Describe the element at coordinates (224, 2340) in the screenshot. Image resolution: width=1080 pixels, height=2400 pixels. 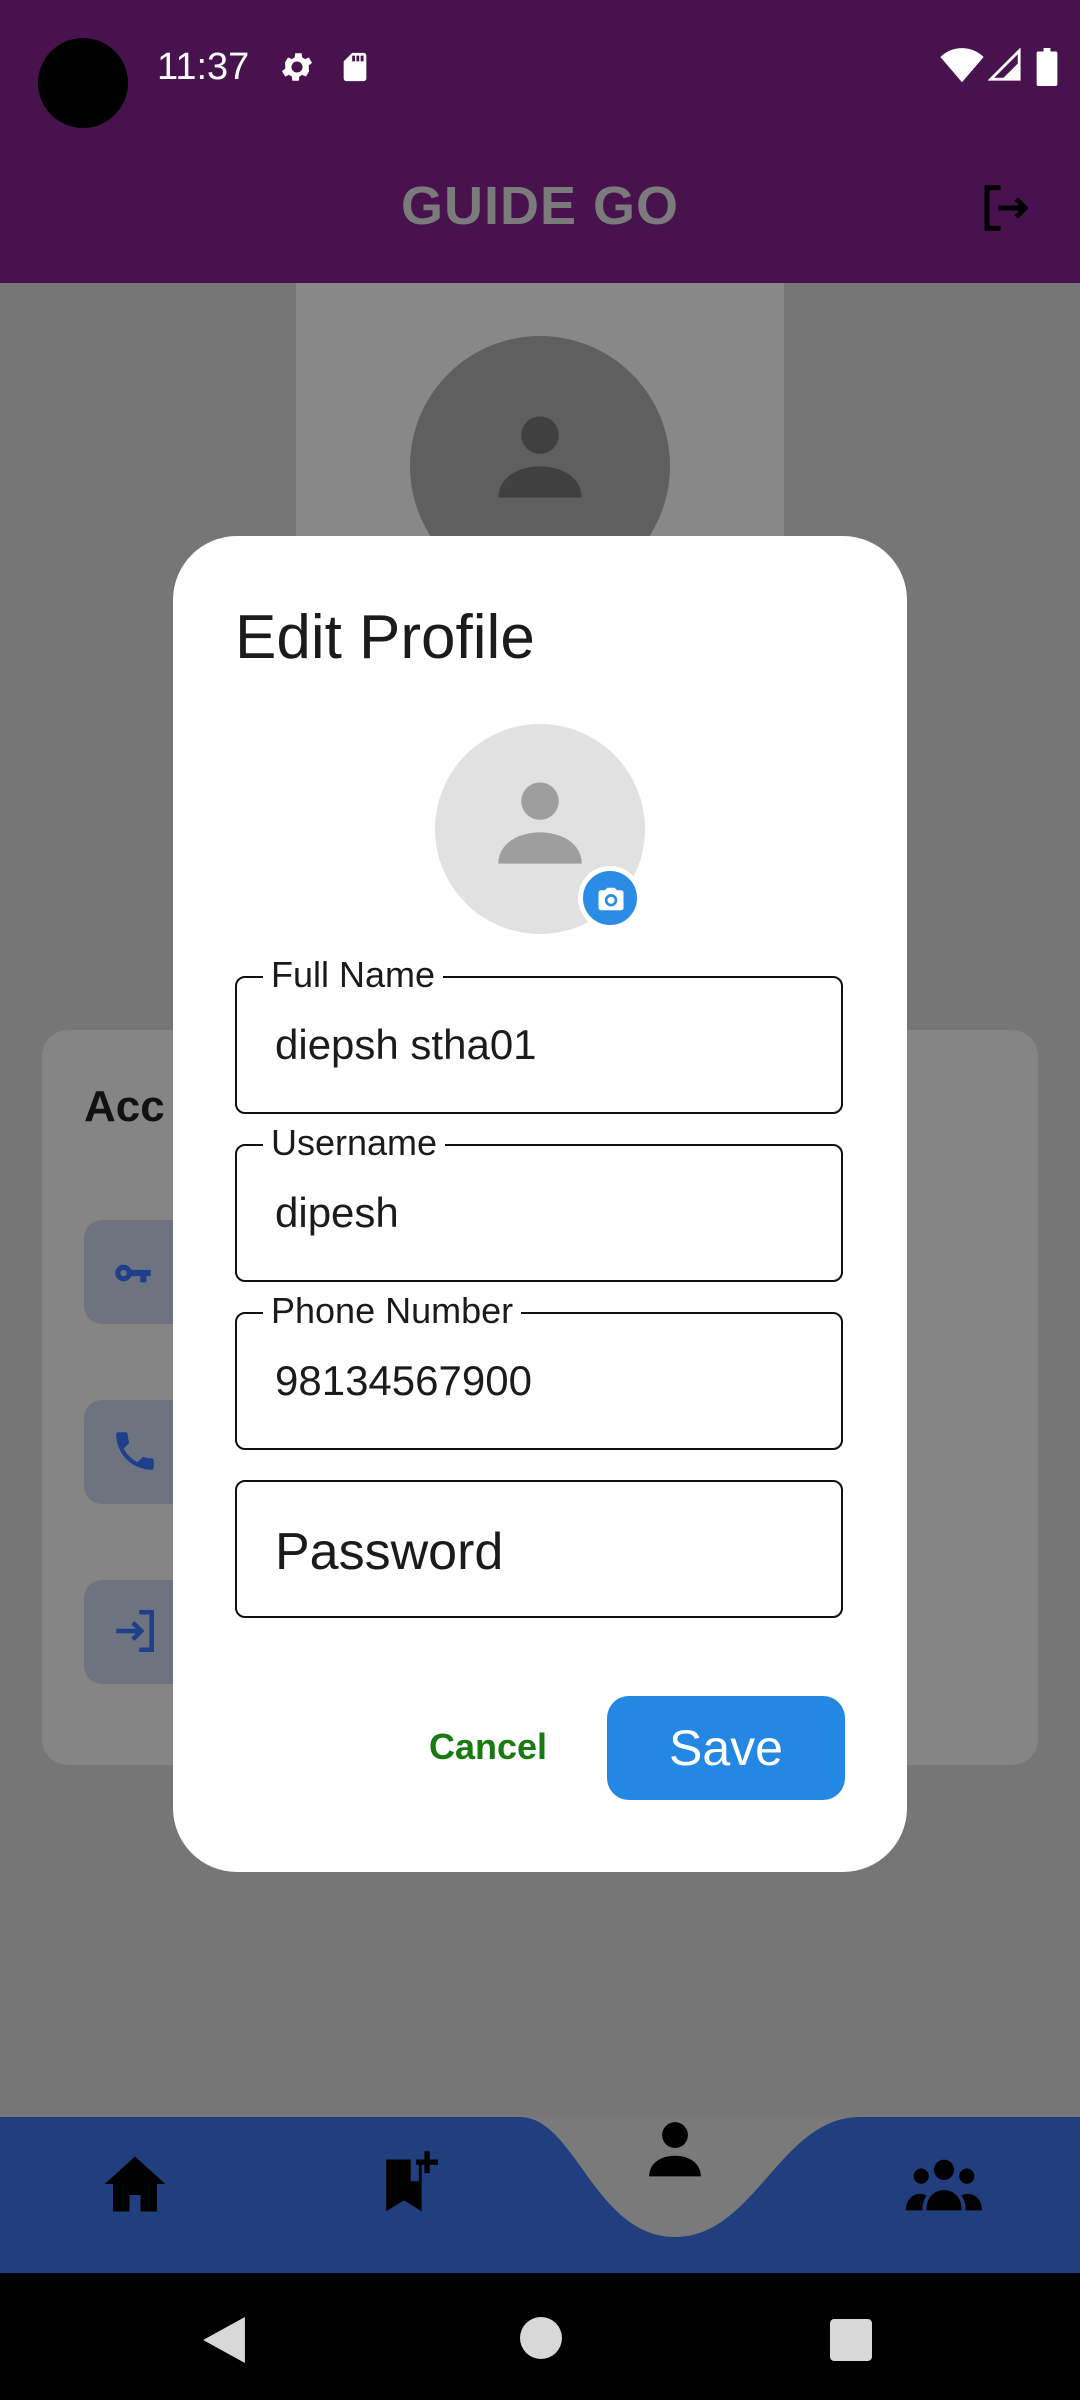
I see `back-icon` at that location.